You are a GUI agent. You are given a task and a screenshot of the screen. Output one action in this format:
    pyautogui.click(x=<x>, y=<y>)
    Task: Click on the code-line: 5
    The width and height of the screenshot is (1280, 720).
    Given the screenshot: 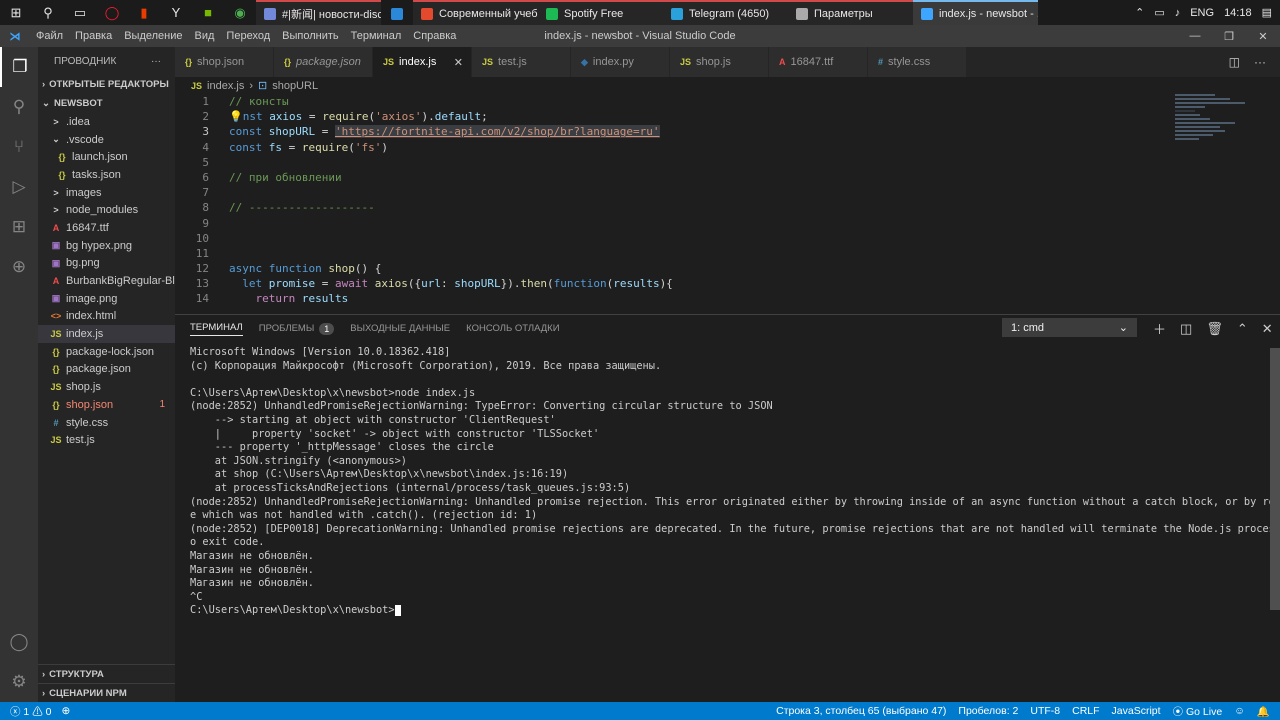 What is the action you would take?
    pyautogui.click(x=727, y=162)
    